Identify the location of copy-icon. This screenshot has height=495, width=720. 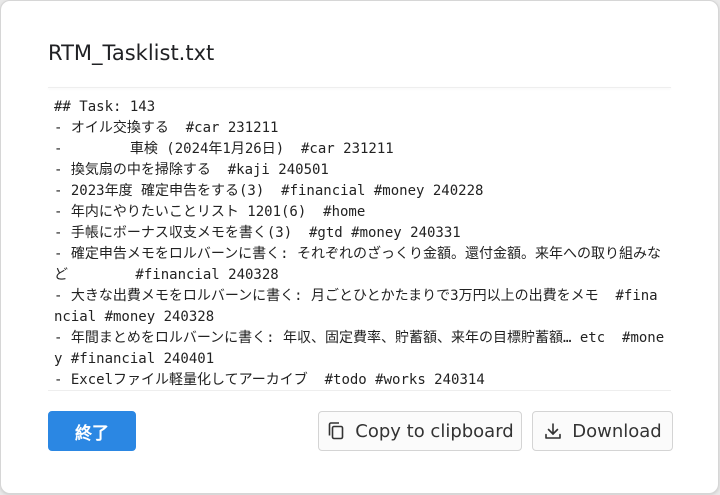
(336, 431).